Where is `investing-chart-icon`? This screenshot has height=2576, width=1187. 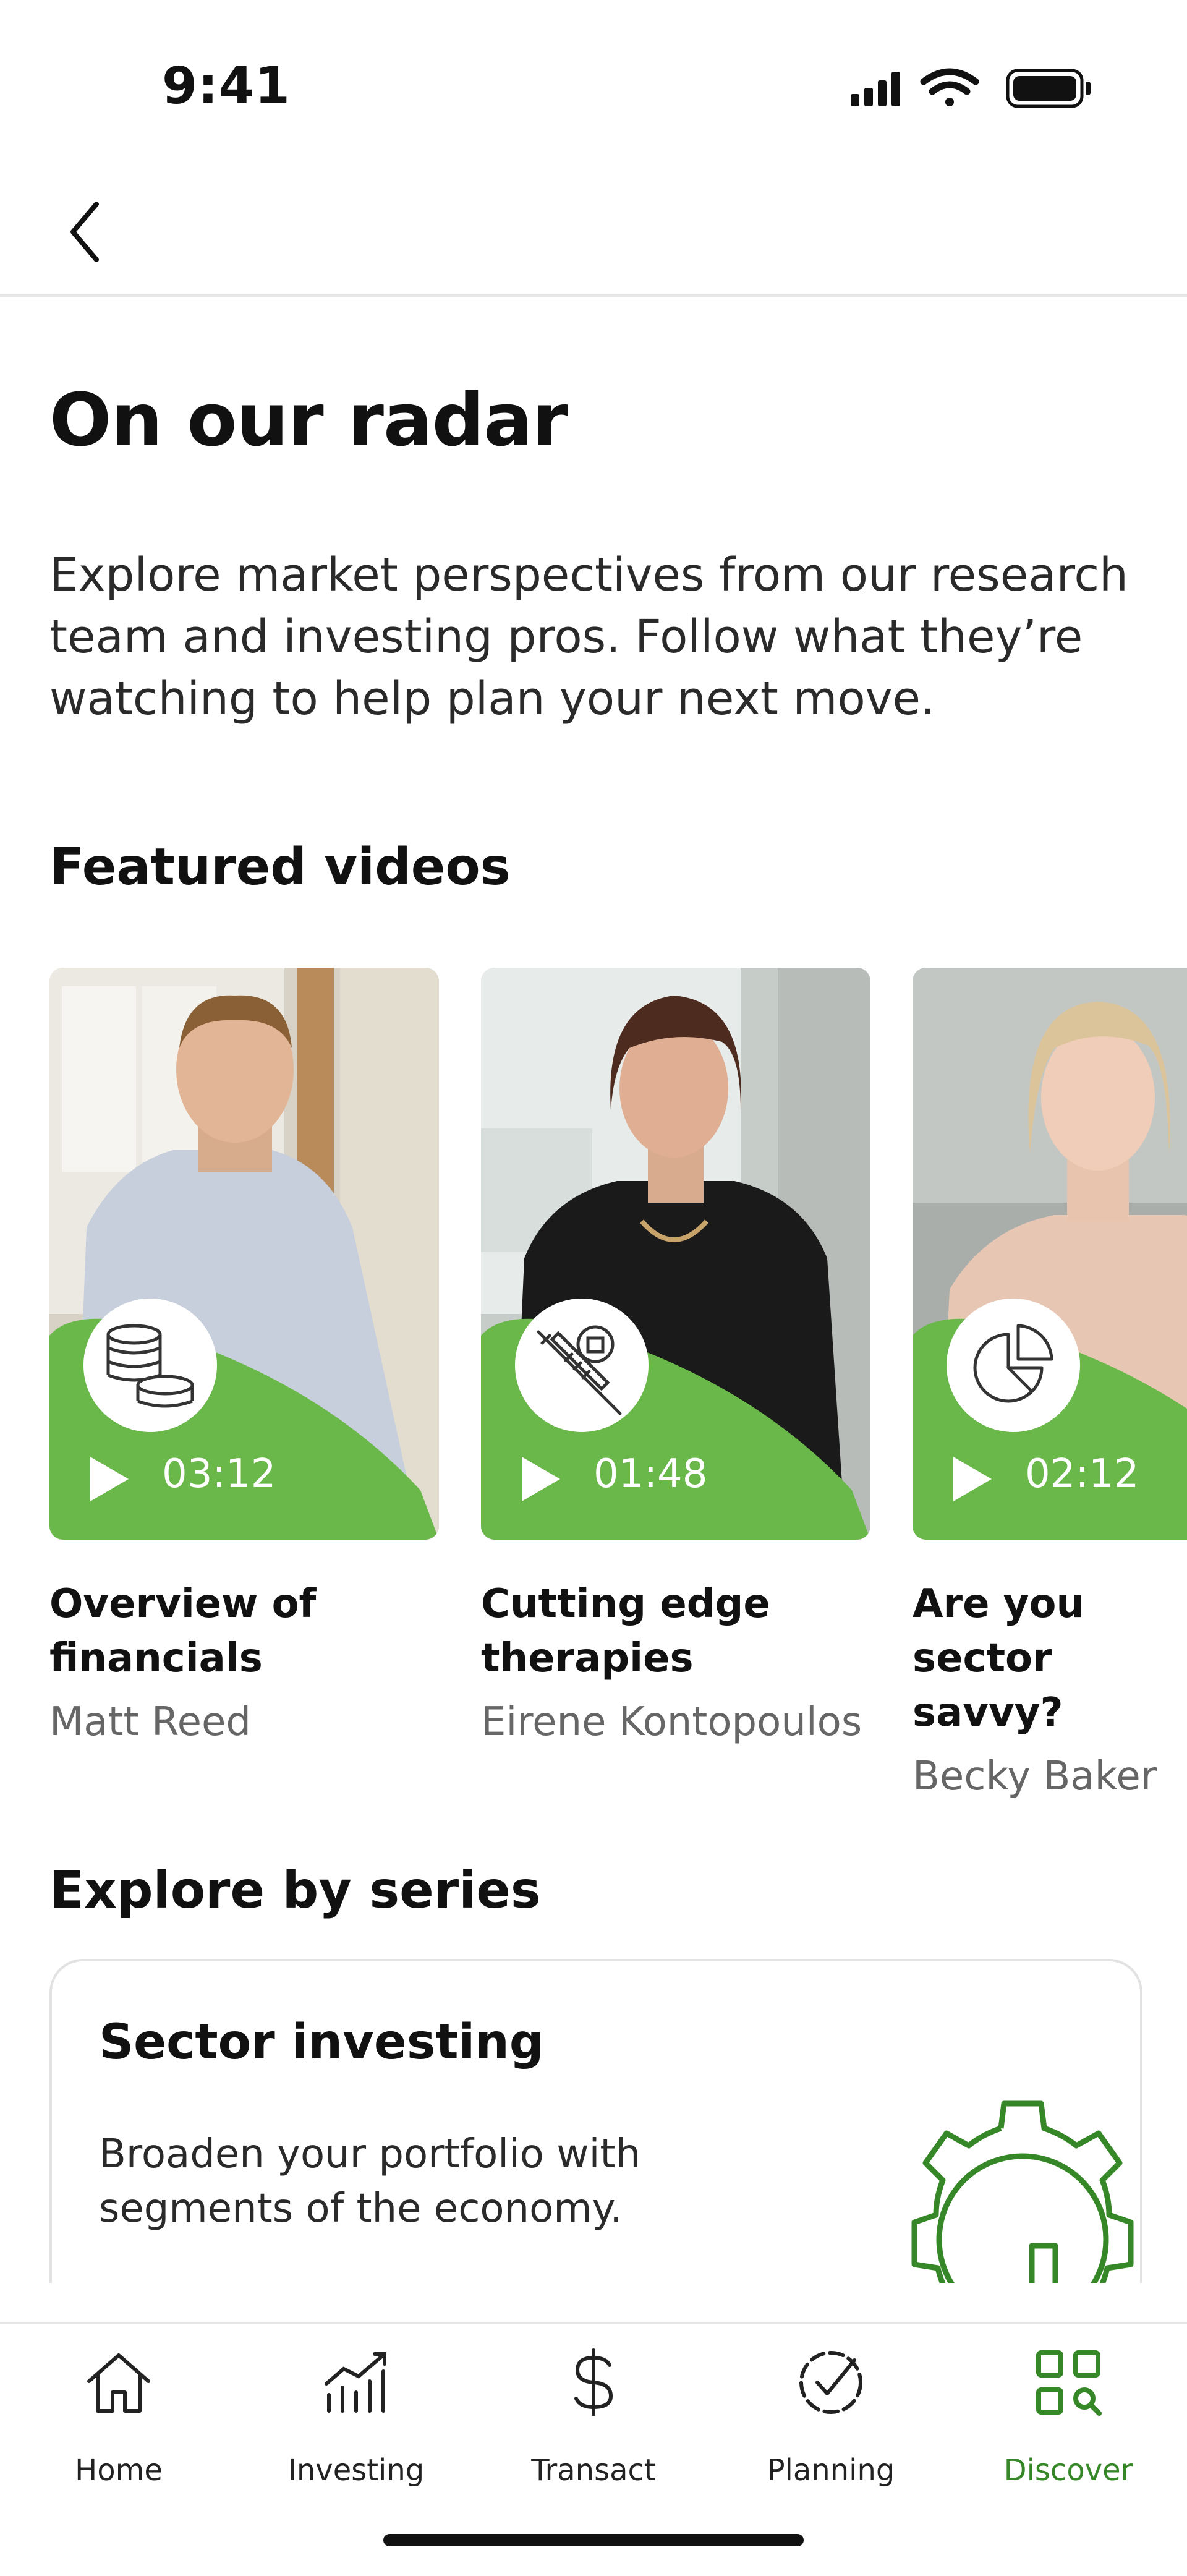
investing-chart-icon is located at coordinates (356, 2382).